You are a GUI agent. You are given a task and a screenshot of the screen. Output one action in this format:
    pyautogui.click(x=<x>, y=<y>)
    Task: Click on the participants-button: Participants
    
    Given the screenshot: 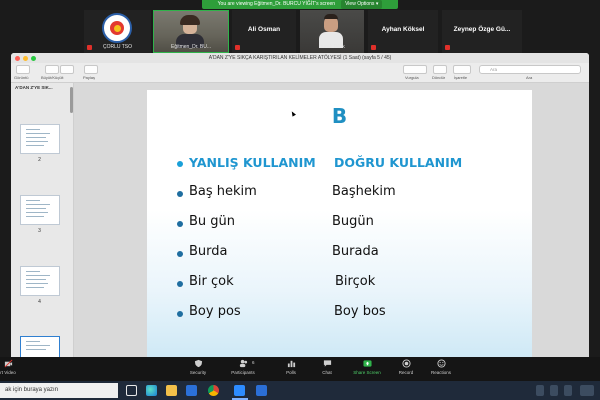 What is the action you would take?
    pyautogui.click(x=243, y=367)
    